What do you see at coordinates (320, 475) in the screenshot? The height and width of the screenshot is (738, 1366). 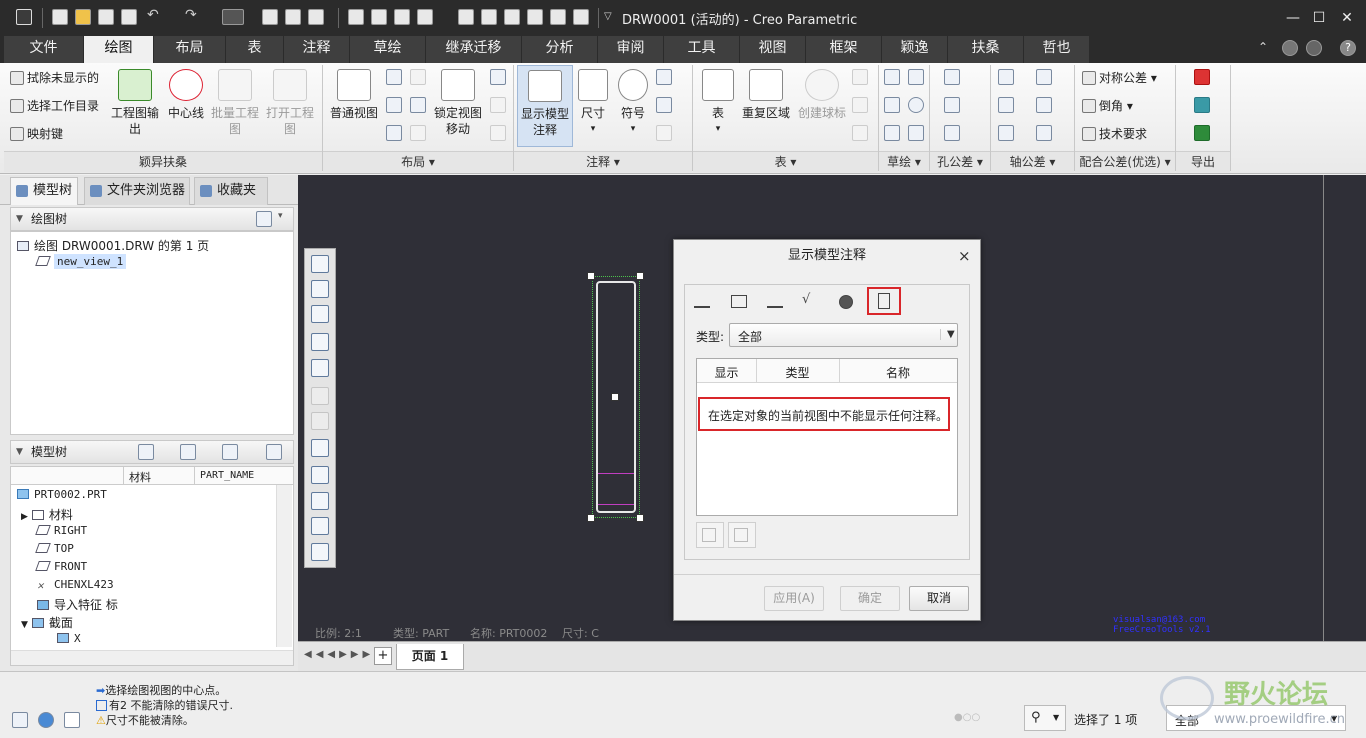 I see `plane-display-icon` at bounding box center [320, 475].